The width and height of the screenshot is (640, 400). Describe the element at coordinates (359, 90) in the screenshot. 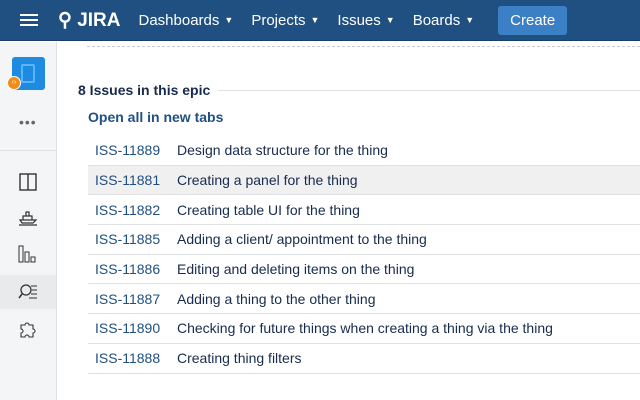

I see `epic-issues-heading: 8 Issues in this epic` at that location.